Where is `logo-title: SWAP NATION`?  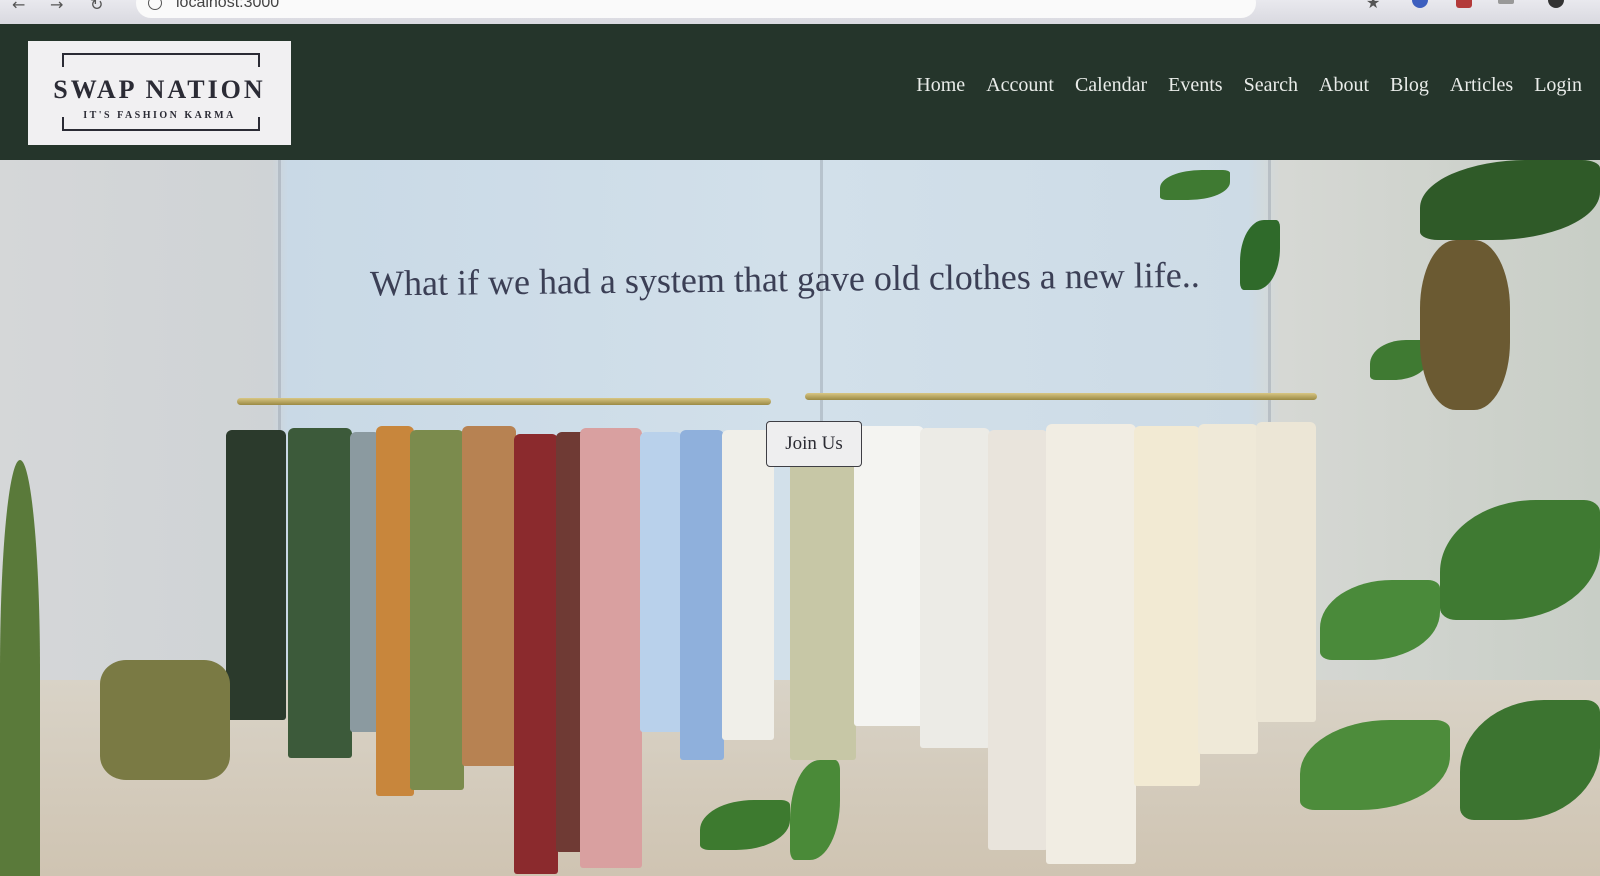
logo-title: SWAP NATION is located at coordinates (159, 89).